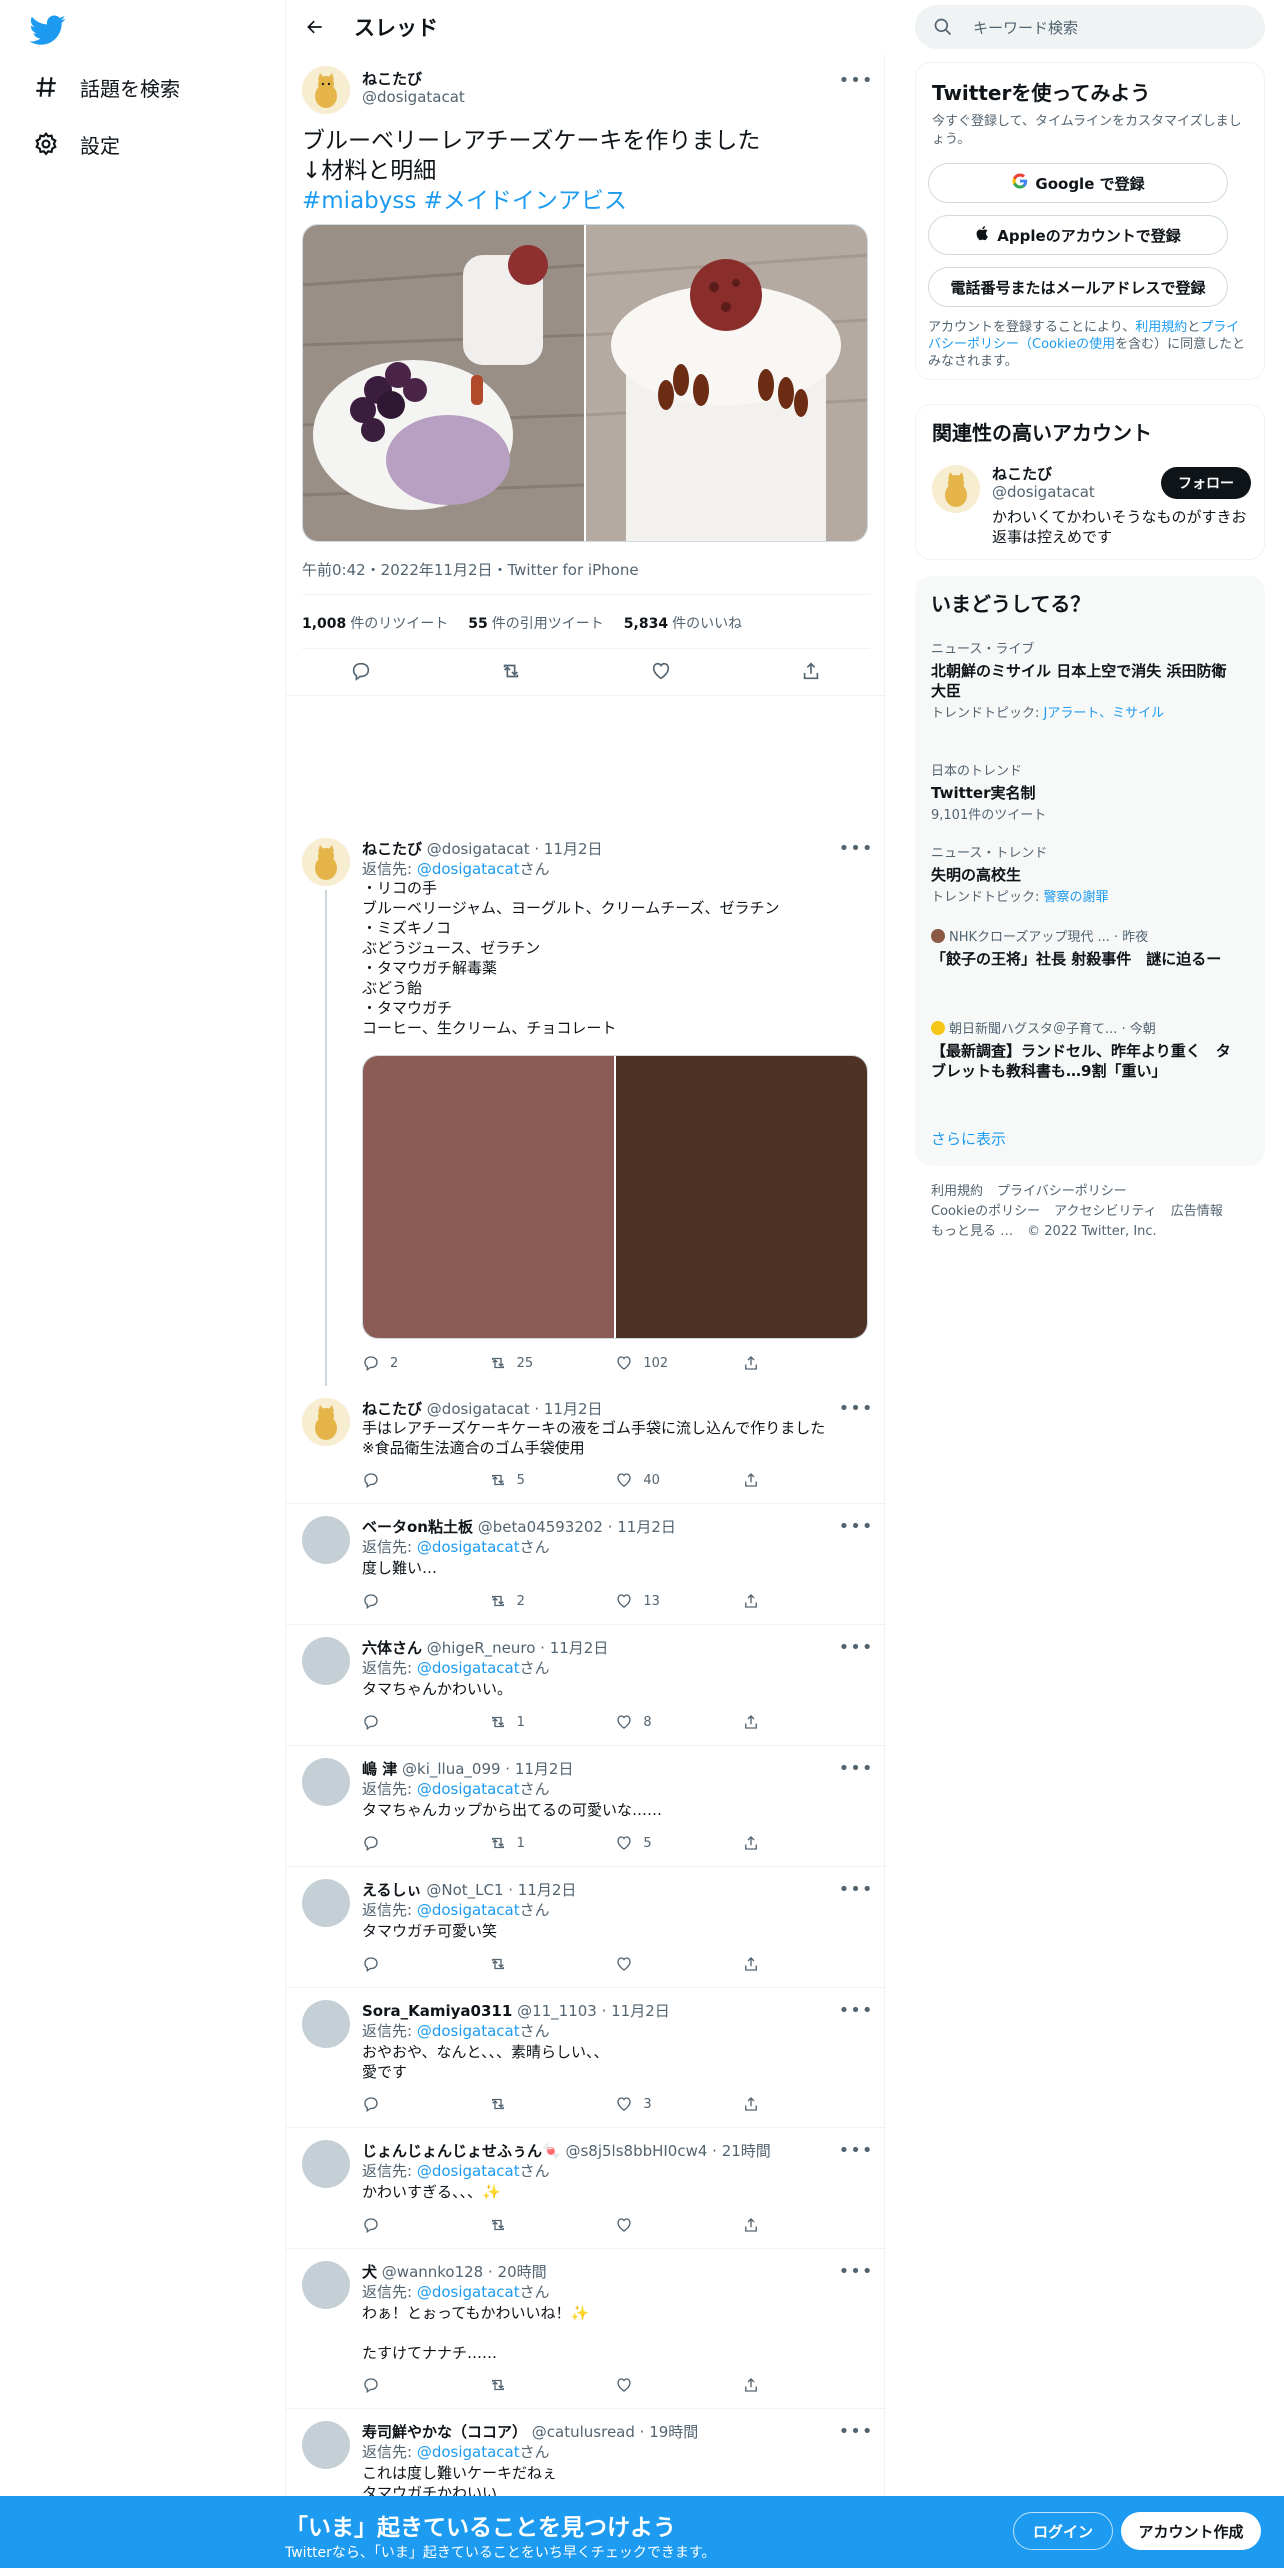  Describe the element at coordinates (645, 2104) in the screenshot. I see `like-action: 3` at that location.